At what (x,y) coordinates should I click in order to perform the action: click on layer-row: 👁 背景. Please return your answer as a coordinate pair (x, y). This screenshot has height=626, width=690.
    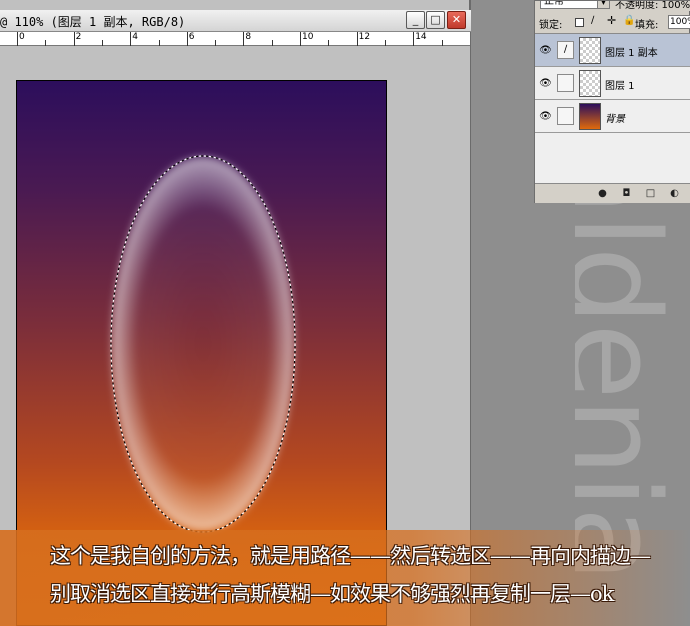
    Looking at the image, I should click on (612, 116).